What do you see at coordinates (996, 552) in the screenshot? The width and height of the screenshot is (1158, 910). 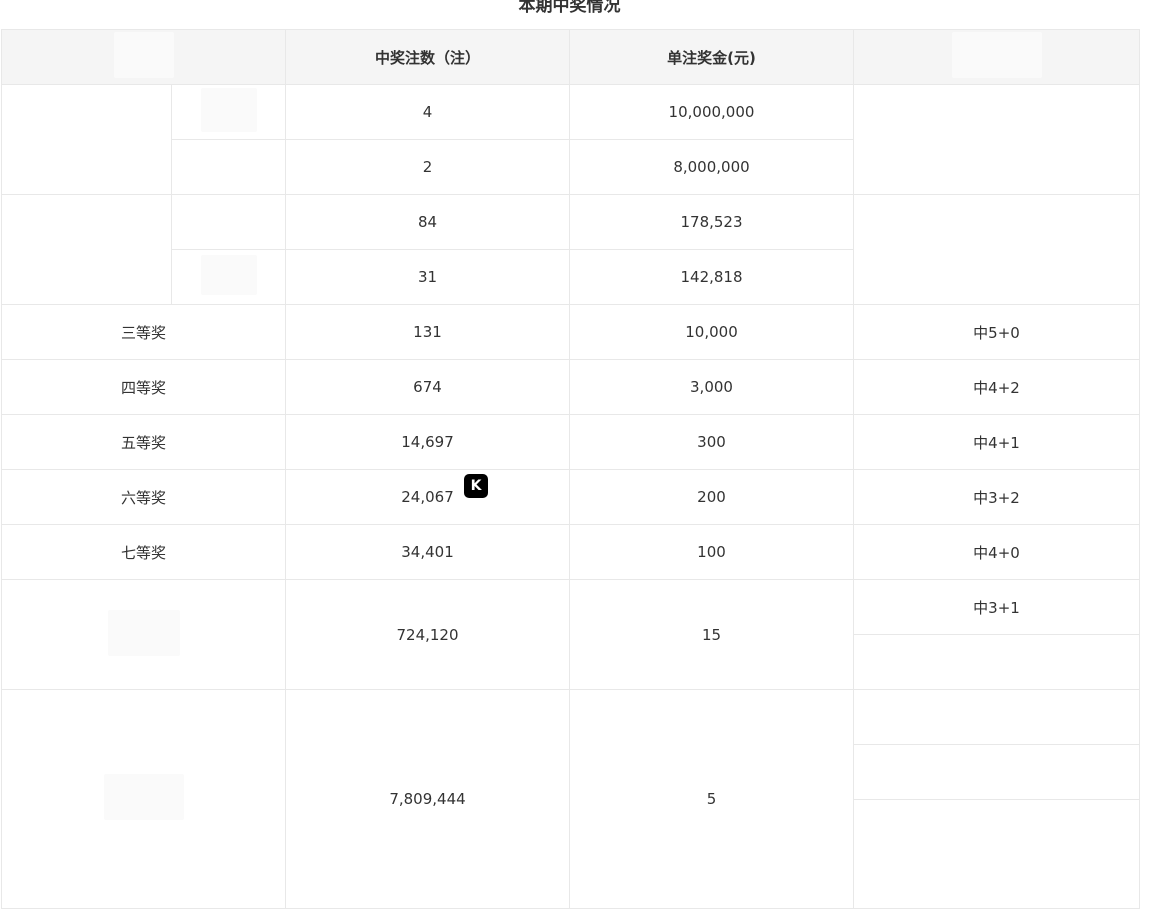 I see `row-rule: 中4+0` at bounding box center [996, 552].